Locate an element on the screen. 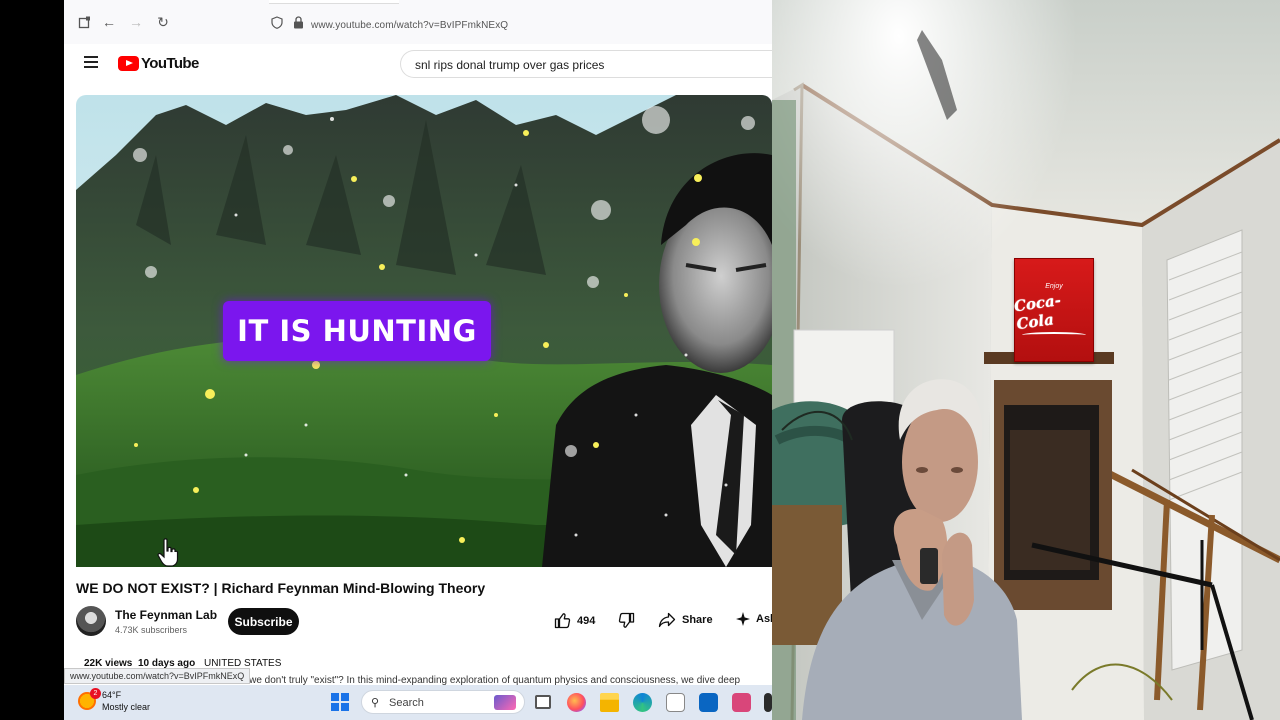 The image size is (1280, 720). reload-icon: ↻ is located at coordinates (163, 22).